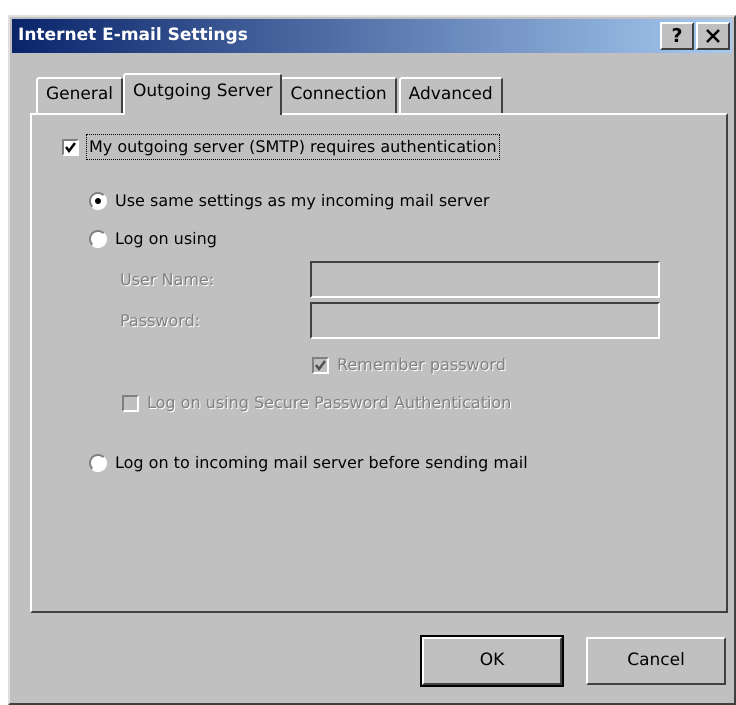 The image size is (736, 705). Describe the element at coordinates (79, 95) in the screenshot. I see `tab: General` at that location.